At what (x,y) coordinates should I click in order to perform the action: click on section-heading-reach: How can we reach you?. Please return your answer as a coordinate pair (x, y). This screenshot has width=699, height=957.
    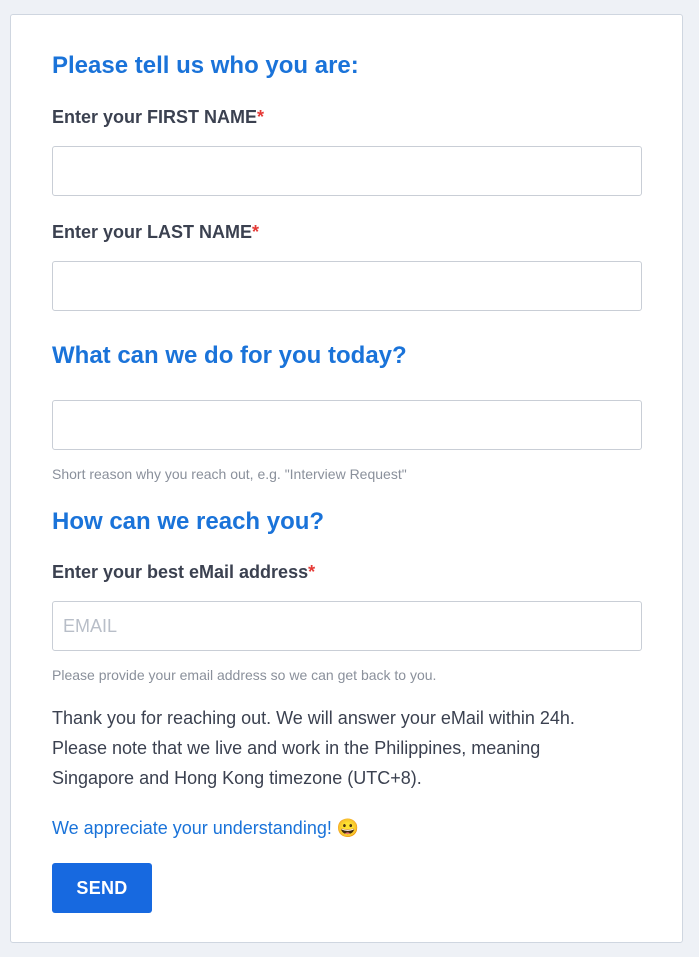
    Looking at the image, I should click on (188, 521).